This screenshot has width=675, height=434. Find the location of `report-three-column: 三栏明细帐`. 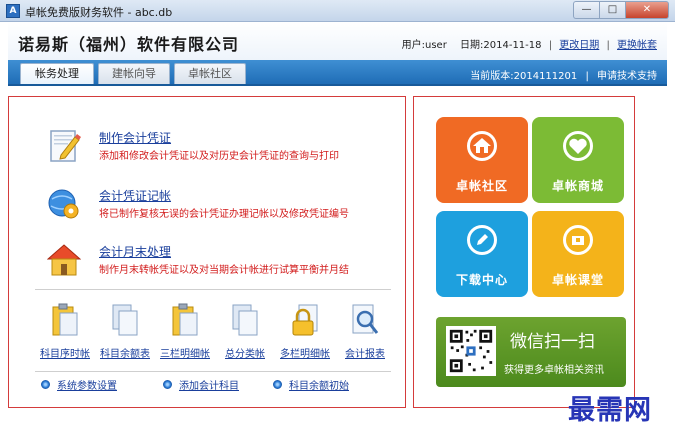

report-three-column: 三栏明细帐 is located at coordinates (185, 333).